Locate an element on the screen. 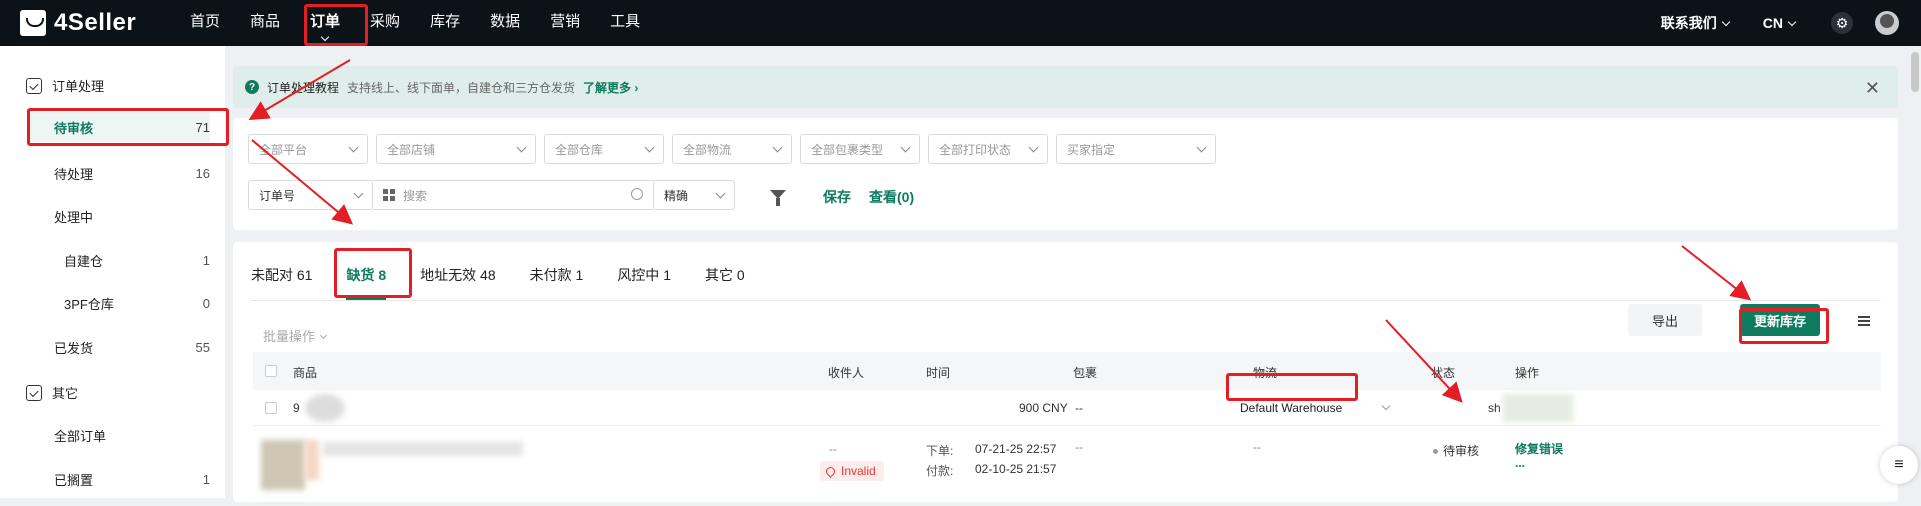  sidebar-item-label: 3PF仓库 is located at coordinates (89, 304).